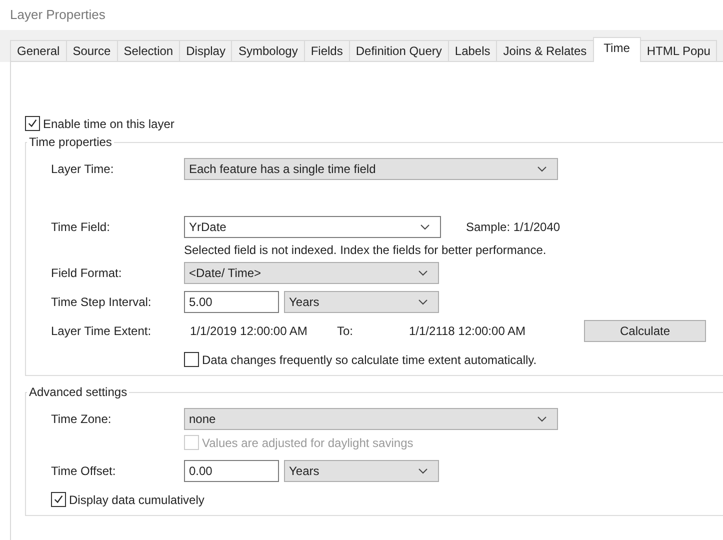  I want to click on group-title: Time properties, so click(70, 142).